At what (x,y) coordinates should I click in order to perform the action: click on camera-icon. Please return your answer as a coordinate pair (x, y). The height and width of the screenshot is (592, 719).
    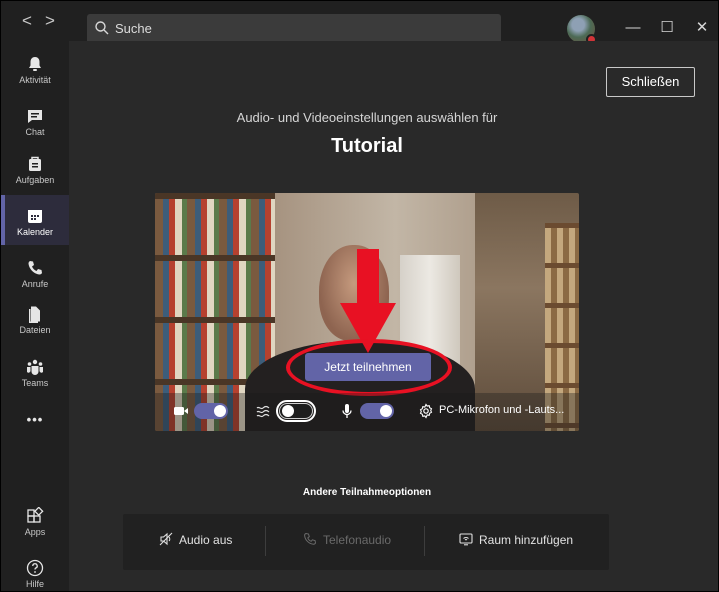
    Looking at the image, I should click on (181, 411).